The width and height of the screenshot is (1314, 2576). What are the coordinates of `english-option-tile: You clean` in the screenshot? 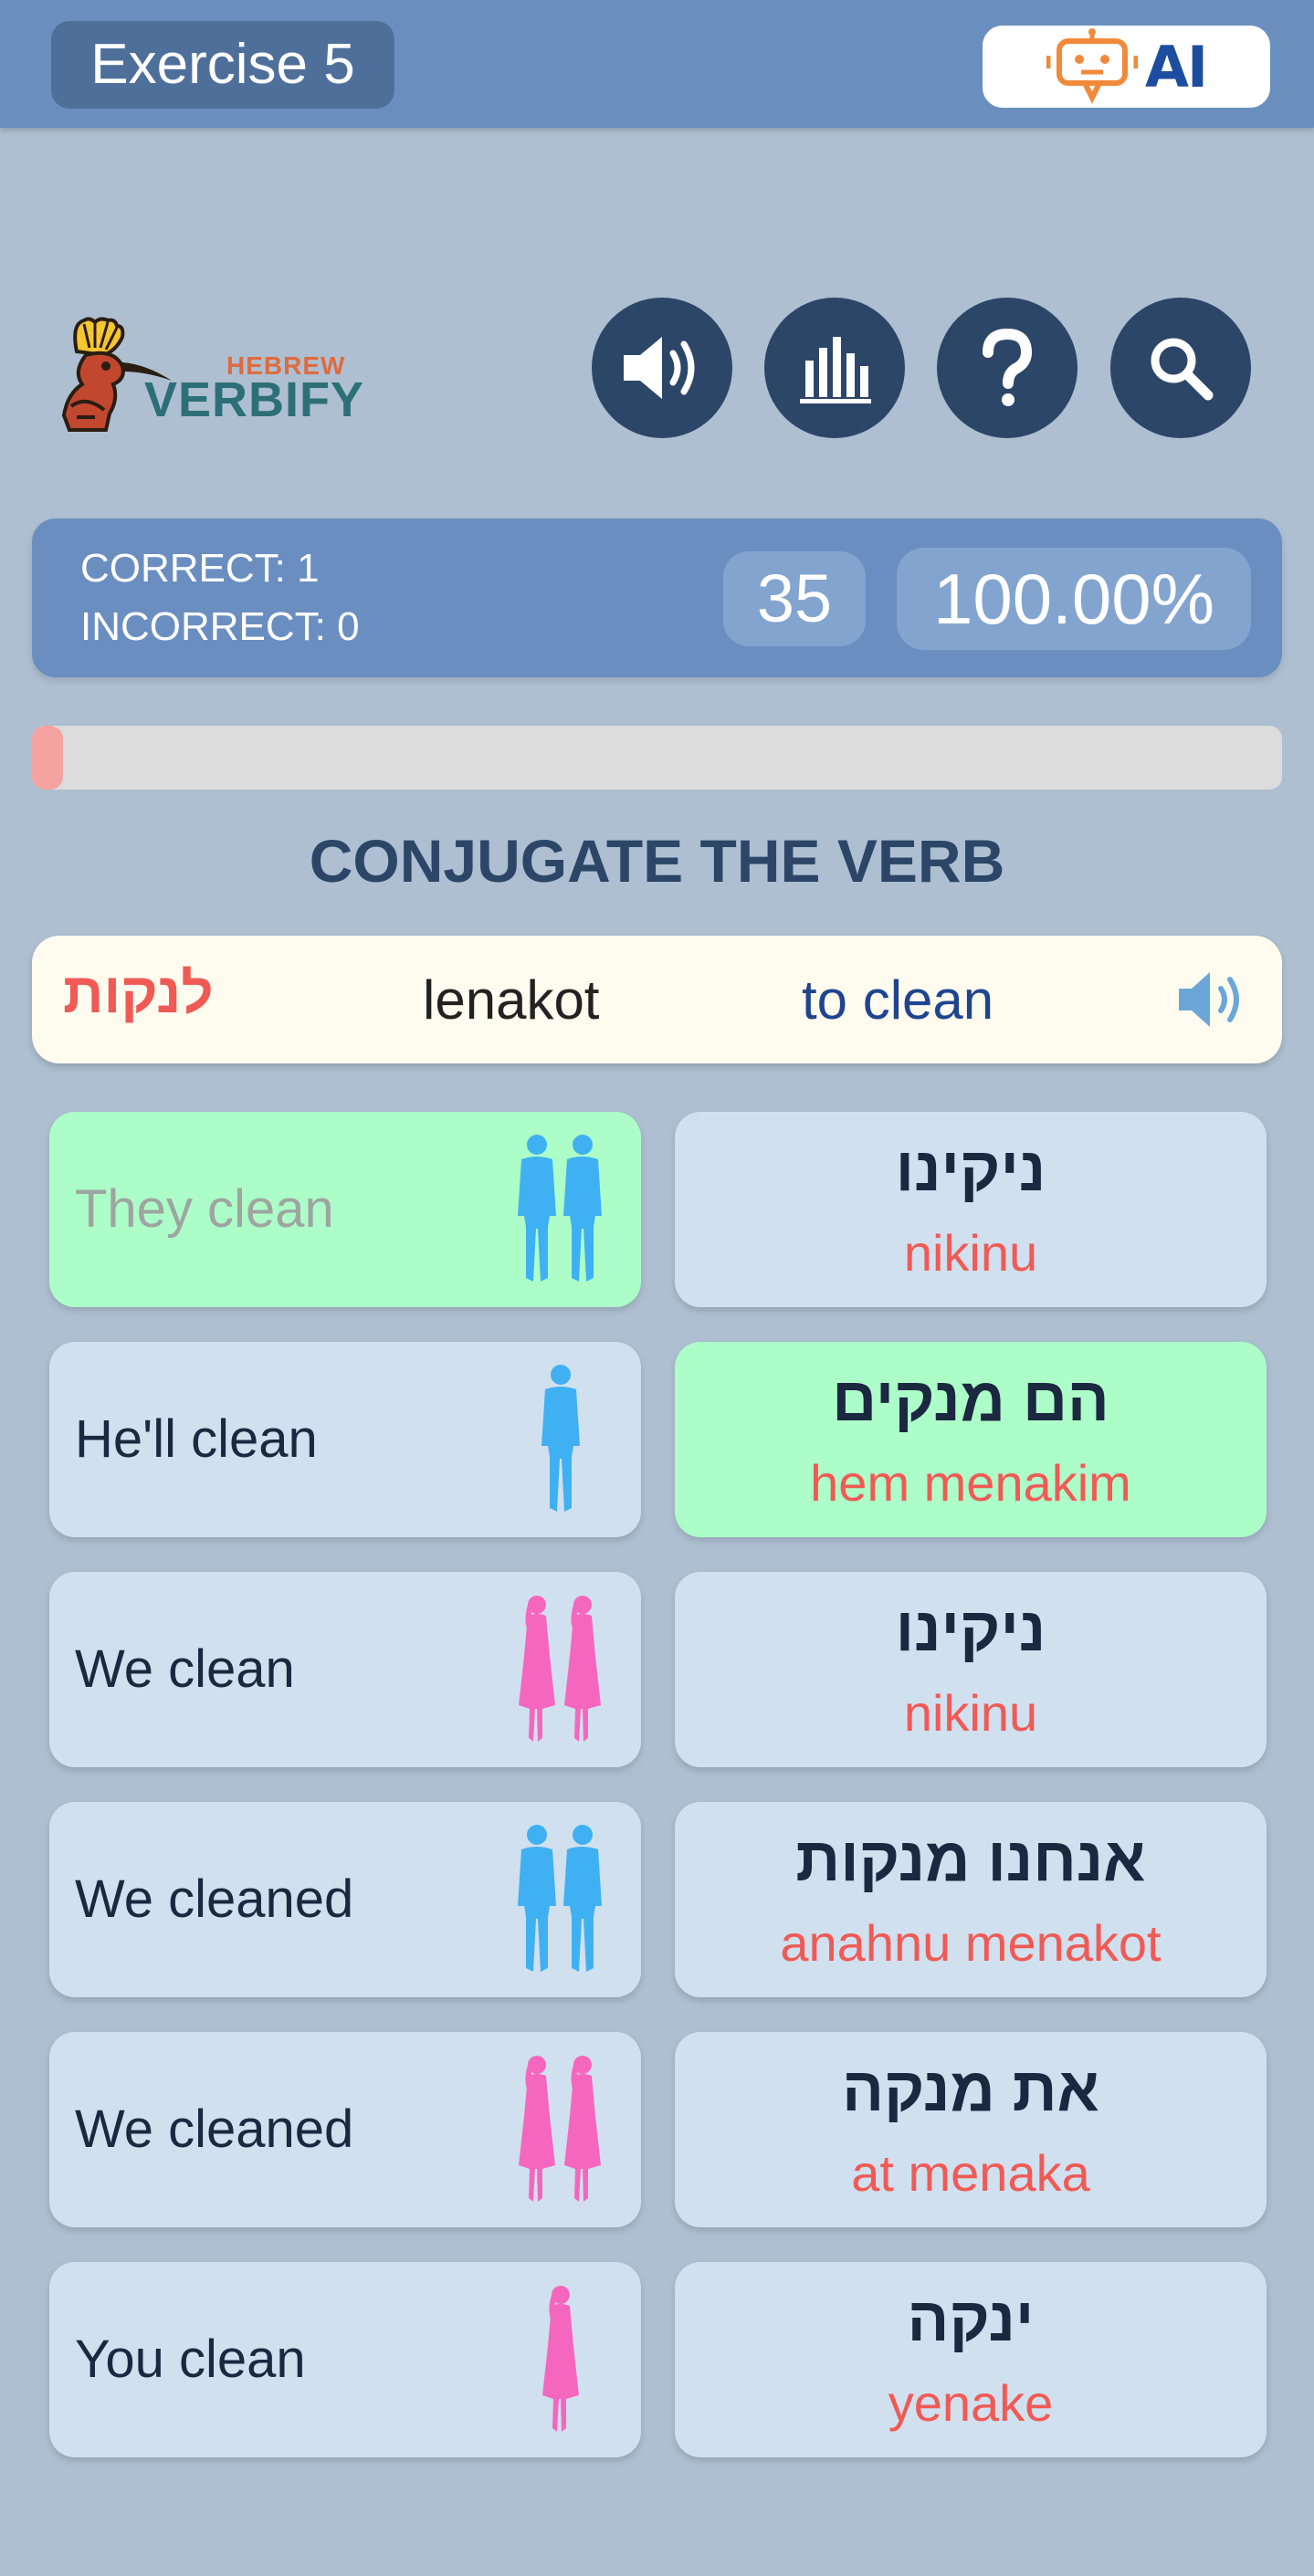 It's located at (345, 2359).